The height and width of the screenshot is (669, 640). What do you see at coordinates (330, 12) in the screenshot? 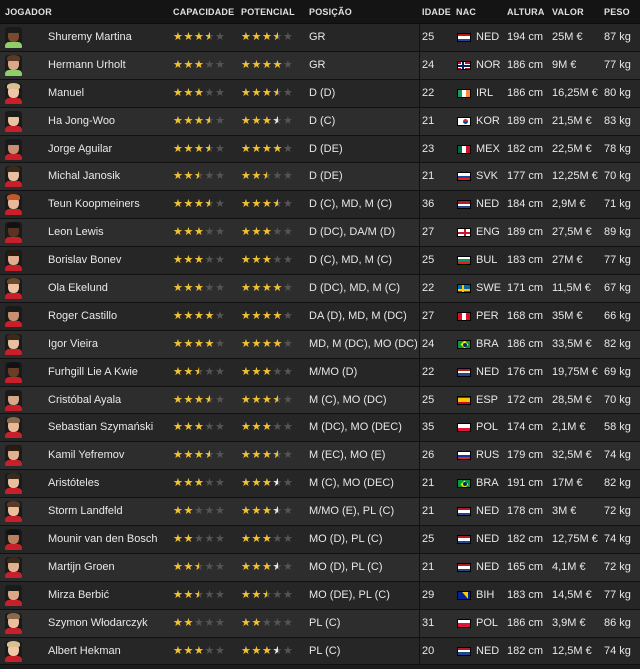
I see `col-position: POSIÇÃO` at bounding box center [330, 12].